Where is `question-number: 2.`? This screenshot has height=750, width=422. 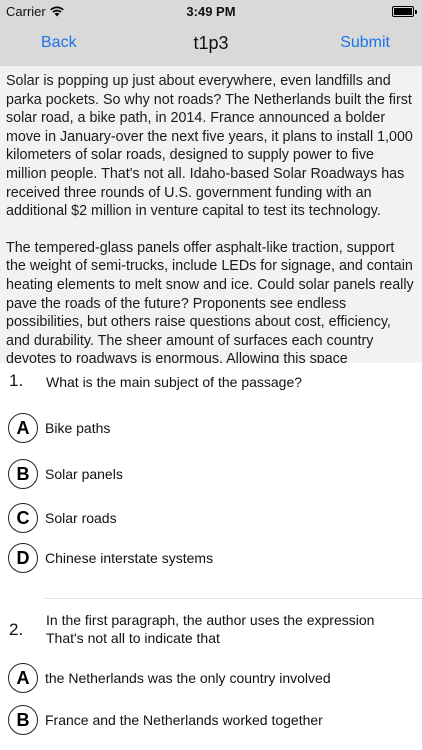 question-number: 2. is located at coordinates (16, 629).